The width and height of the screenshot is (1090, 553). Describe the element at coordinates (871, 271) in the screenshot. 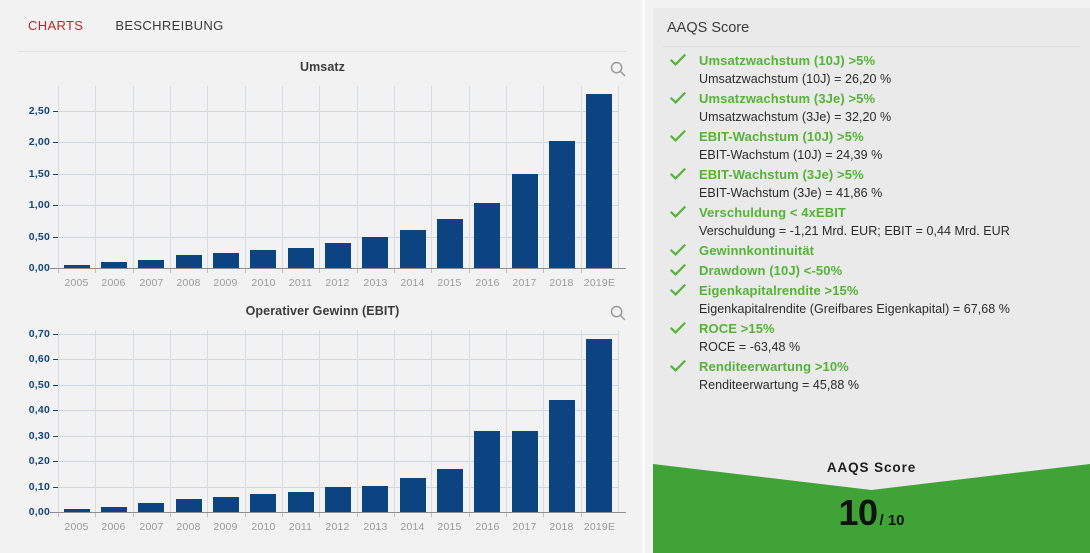

I see `criteria-item: Drawdown (10J) <-50%` at that location.